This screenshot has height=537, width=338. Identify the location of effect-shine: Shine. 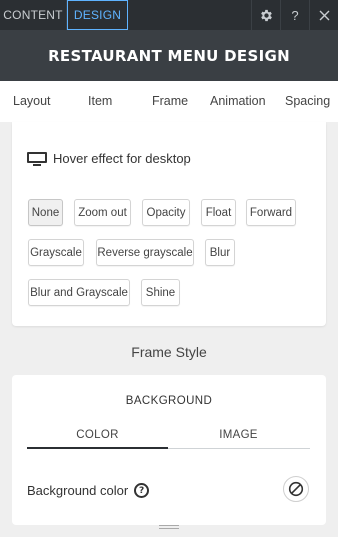
(160, 292).